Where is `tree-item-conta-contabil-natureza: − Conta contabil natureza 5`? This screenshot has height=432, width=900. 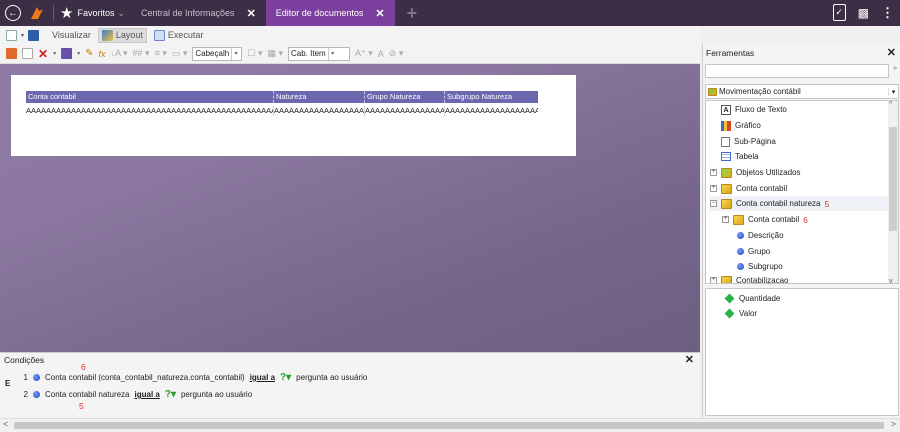
tree-item-conta-contabil-natureza: − Conta contabil natureza 5 is located at coordinates (801, 203).